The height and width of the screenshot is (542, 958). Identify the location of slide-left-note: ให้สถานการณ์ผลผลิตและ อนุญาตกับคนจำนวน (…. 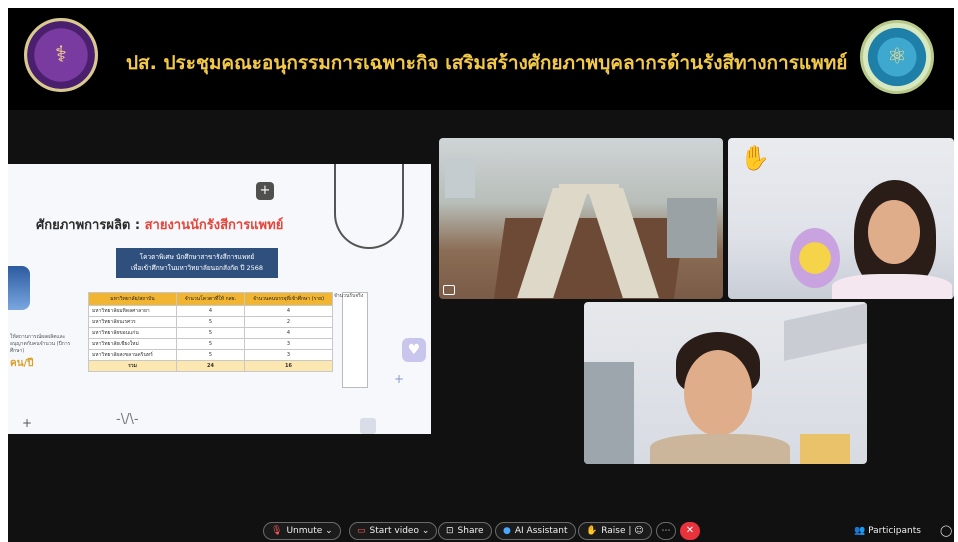
(40, 344).